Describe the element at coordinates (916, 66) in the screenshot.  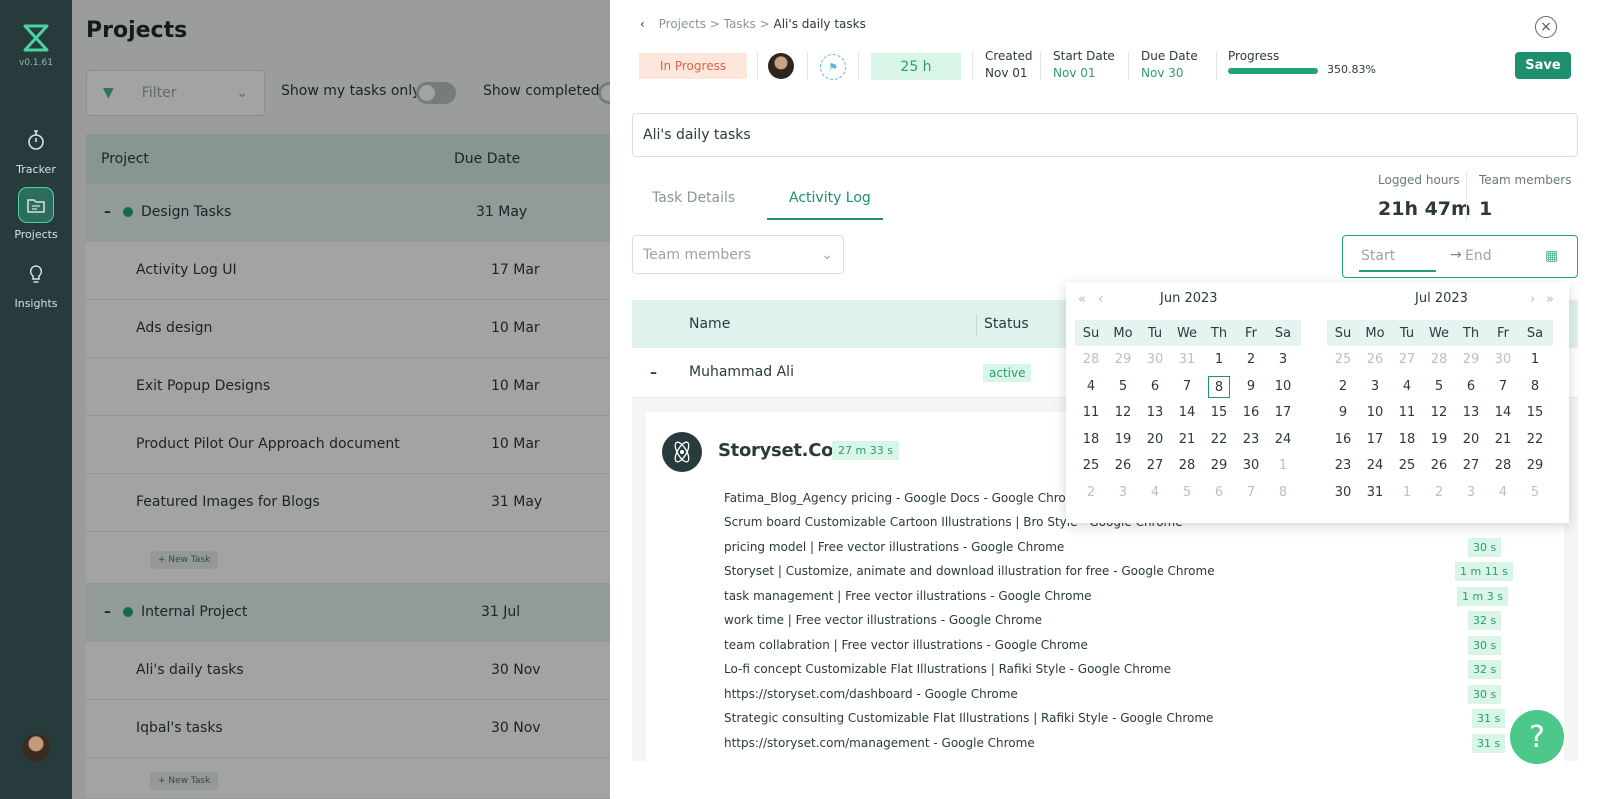
I see `estimated-hours: 25 h` at that location.